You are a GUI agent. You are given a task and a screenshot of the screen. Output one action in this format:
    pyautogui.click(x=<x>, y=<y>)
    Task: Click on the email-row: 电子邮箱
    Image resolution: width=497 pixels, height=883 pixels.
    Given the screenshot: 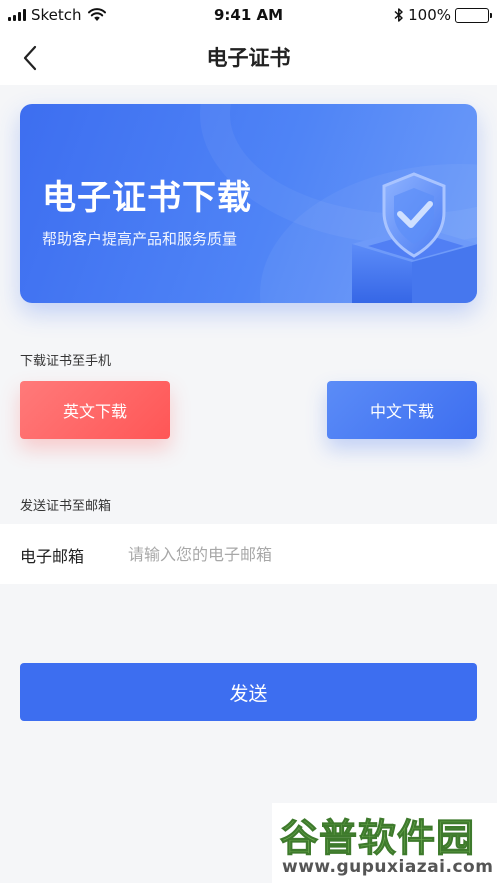 What is the action you would take?
    pyautogui.click(x=248, y=554)
    